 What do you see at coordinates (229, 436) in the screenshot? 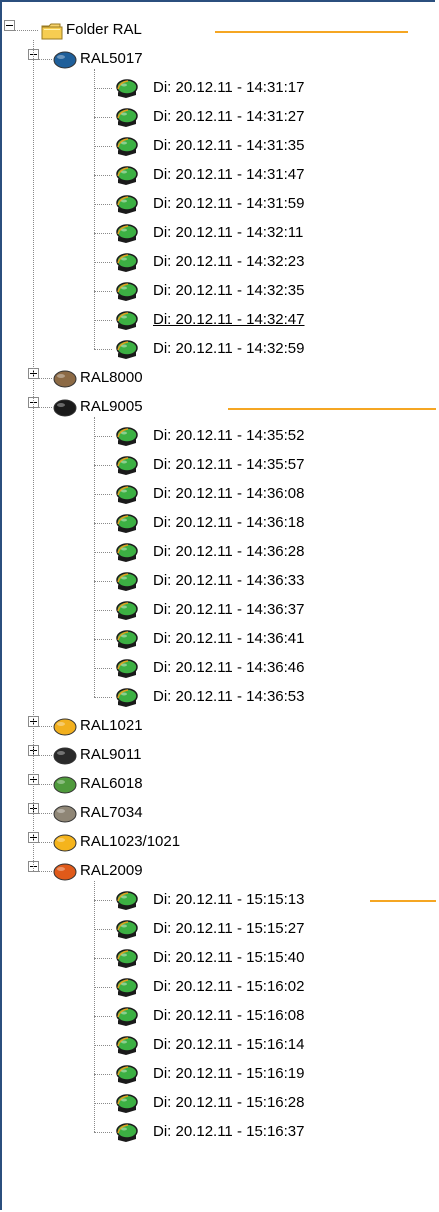
I see `measurement-item: Di: 20.12.11 - 14:35:52` at bounding box center [229, 436].